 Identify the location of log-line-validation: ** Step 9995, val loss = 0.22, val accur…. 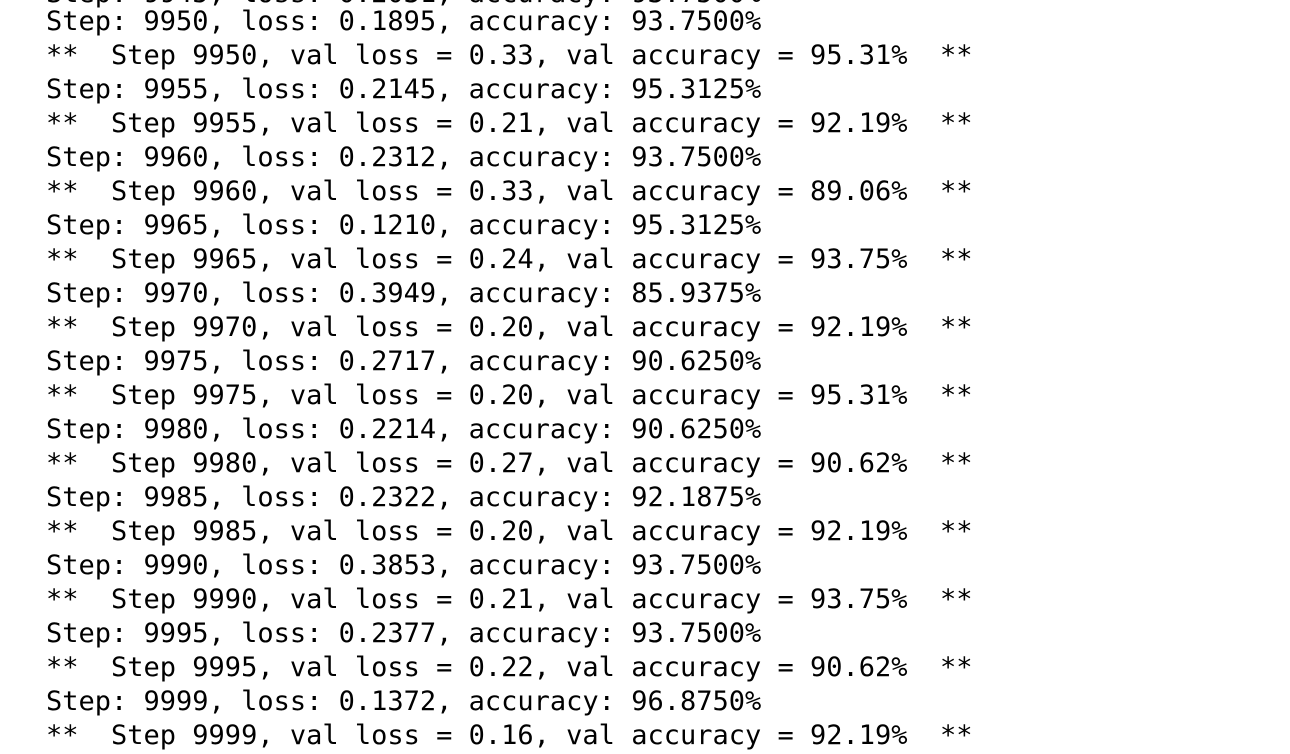
(509, 667).